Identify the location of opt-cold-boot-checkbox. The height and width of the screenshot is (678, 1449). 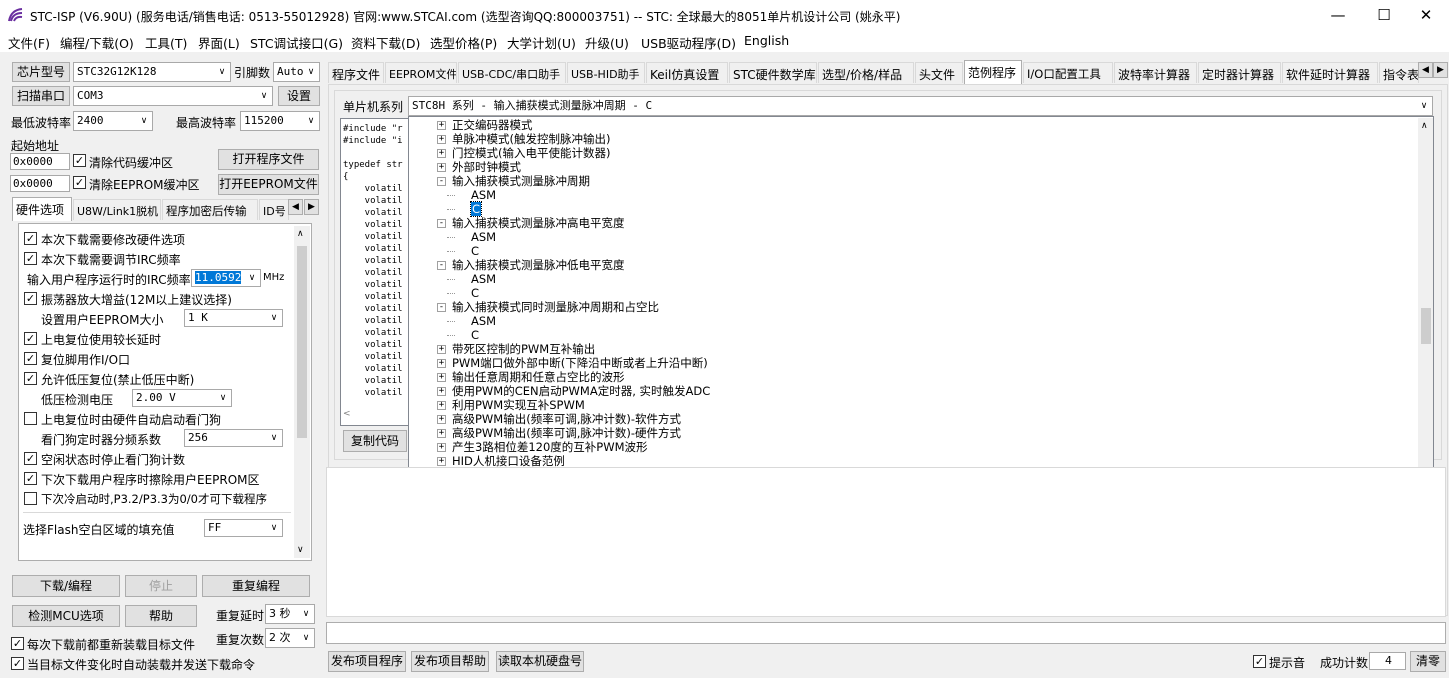
(30, 498).